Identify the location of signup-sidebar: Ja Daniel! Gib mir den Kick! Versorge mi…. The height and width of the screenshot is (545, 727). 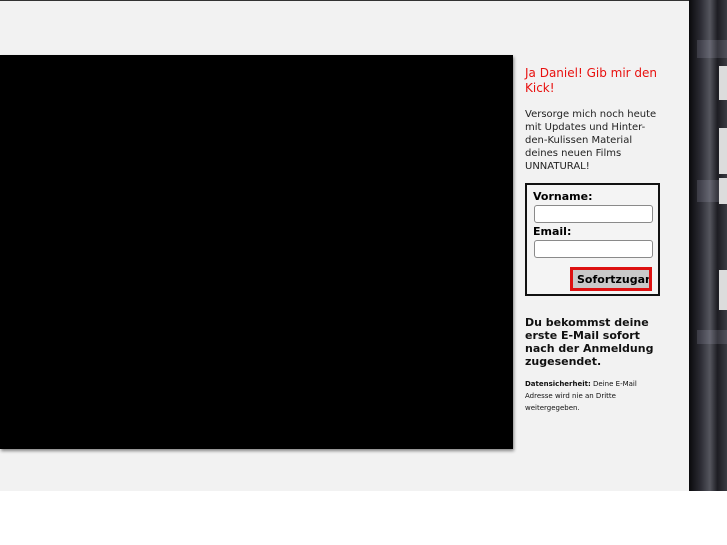
(596, 239).